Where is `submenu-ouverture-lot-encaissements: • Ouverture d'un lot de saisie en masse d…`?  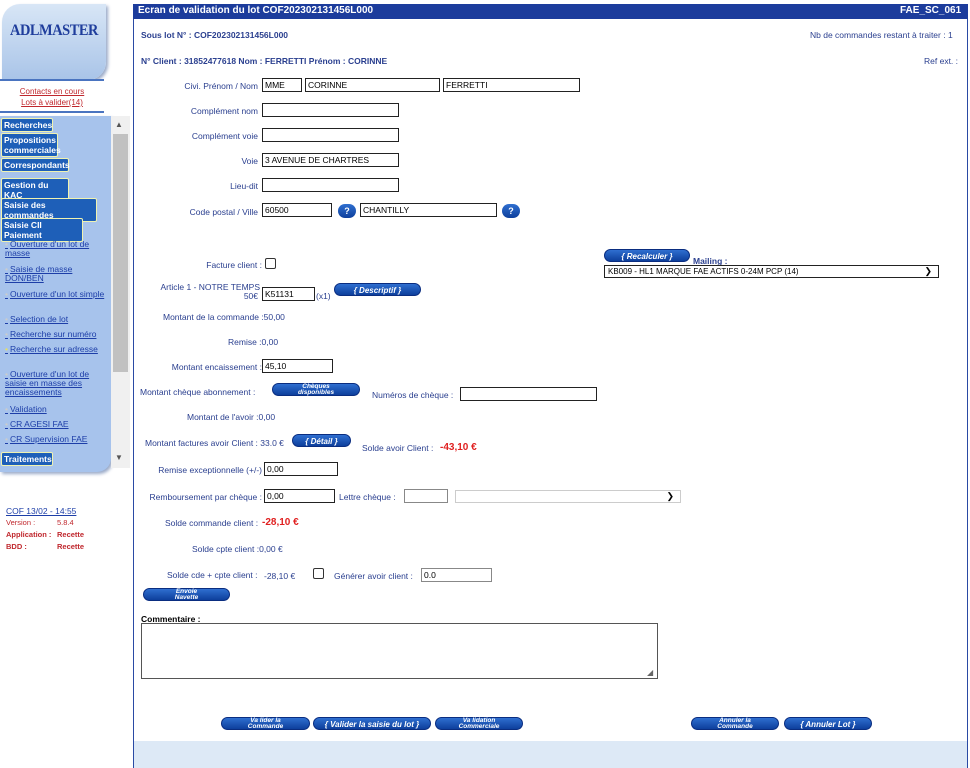 submenu-ouverture-lot-encaissements: • Ouverture d'un lot de saisie en masse d… is located at coordinates (57, 383).